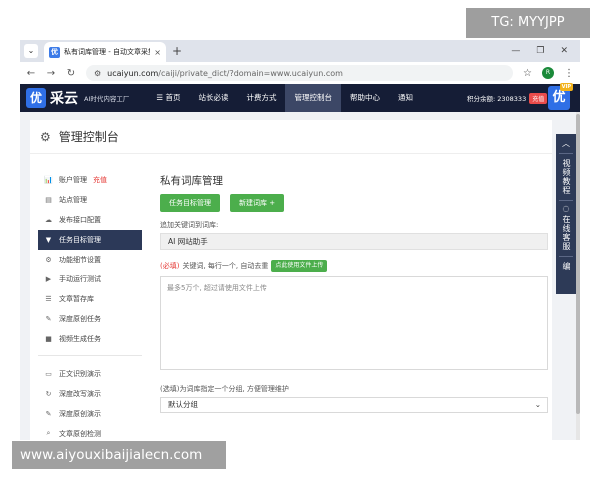  I want to click on online-service-link: 在线客服, so click(566, 233).